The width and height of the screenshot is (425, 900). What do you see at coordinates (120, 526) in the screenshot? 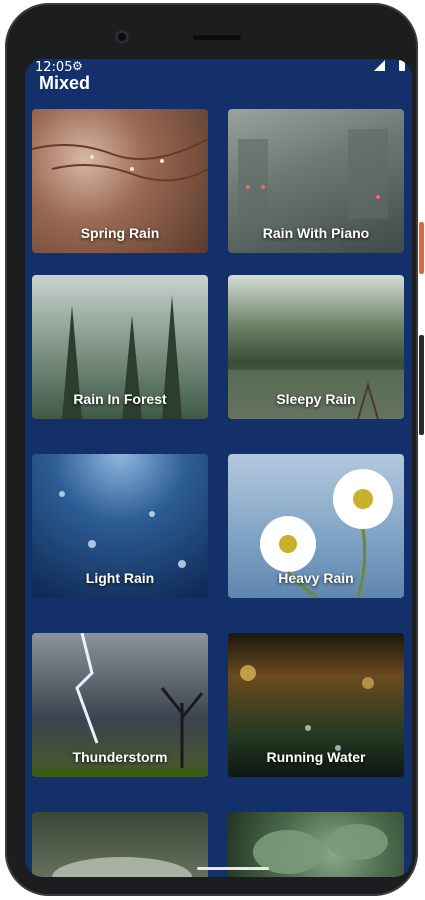
I see `card-light-rain: Light Rain` at bounding box center [120, 526].